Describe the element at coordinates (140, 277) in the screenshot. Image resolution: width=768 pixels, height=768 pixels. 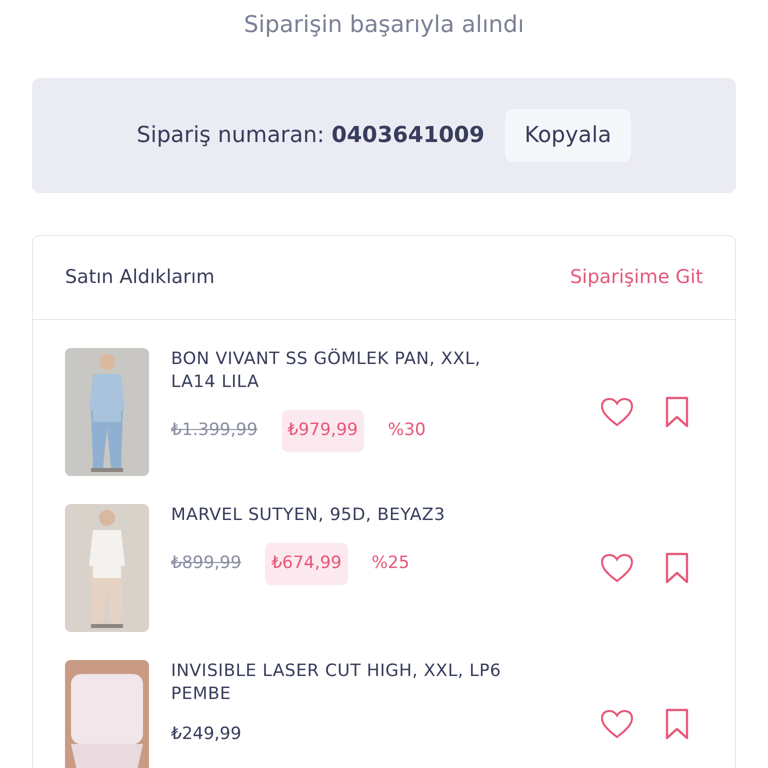
I see `section-title: Satın Aldıklarım` at that location.